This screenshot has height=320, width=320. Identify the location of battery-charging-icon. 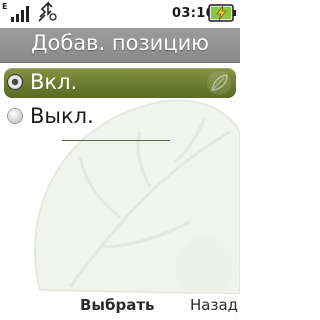
(222, 13).